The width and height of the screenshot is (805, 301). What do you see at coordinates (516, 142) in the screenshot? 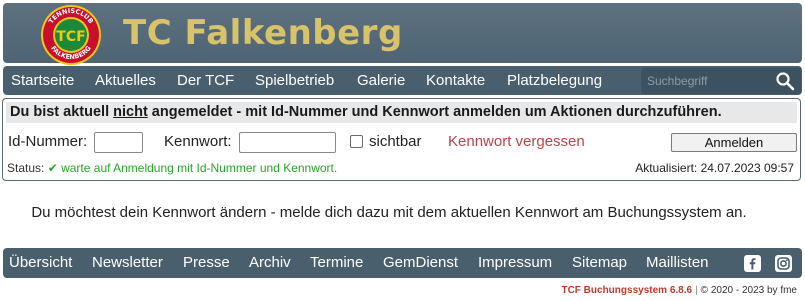
I see `forgot-password-link: Kennwort vergessen` at bounding box center [516, 142].